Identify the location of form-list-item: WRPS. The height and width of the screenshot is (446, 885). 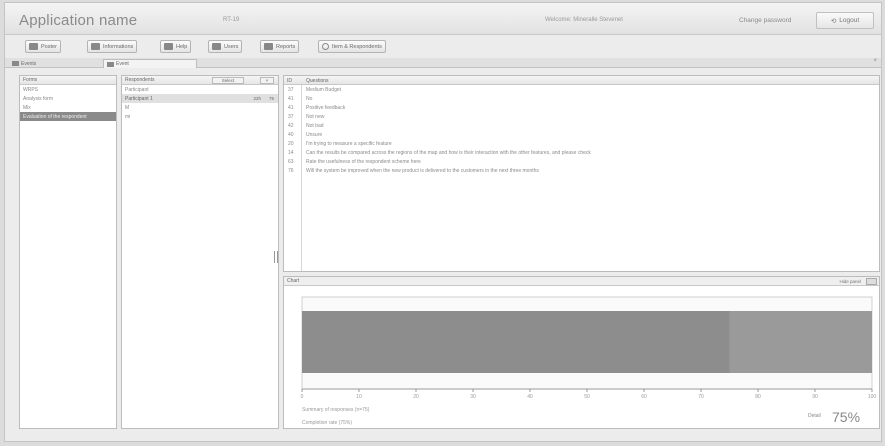
(68, 89).